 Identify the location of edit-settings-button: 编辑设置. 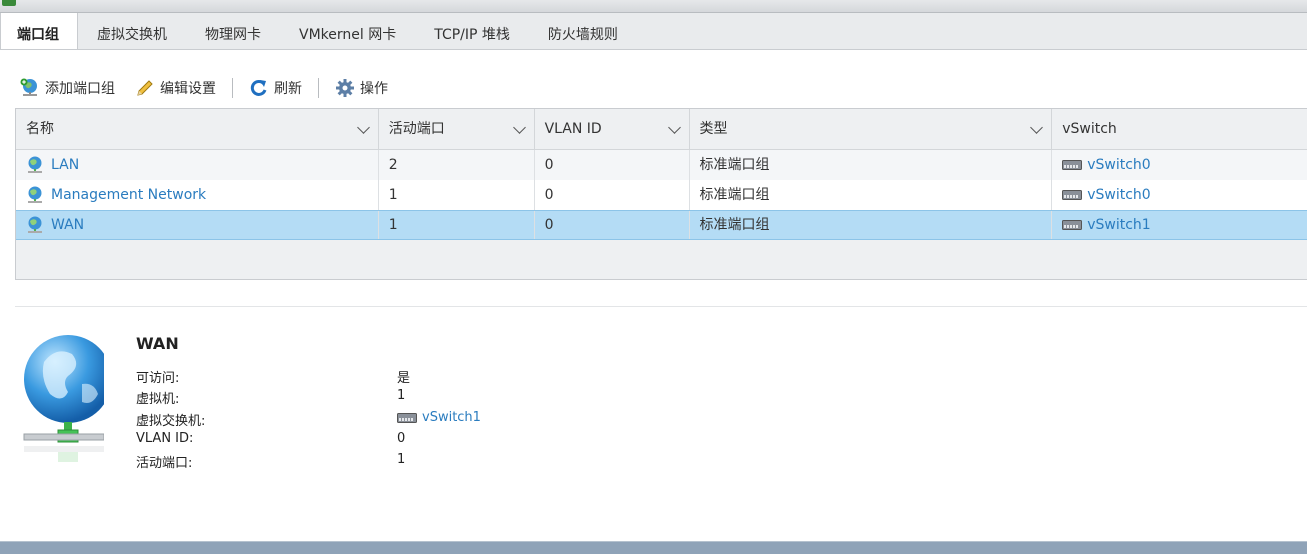
(175, 88).